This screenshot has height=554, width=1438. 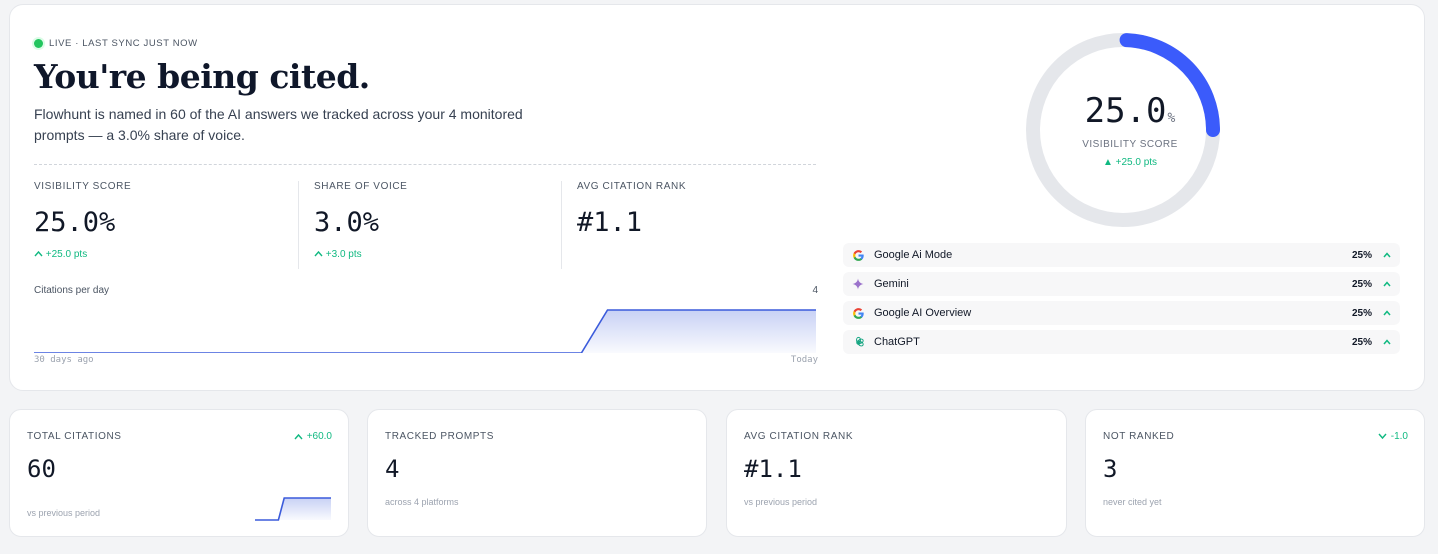 I want to click on kpi-delta: +3.0 pts, so click(x=437, y=254).